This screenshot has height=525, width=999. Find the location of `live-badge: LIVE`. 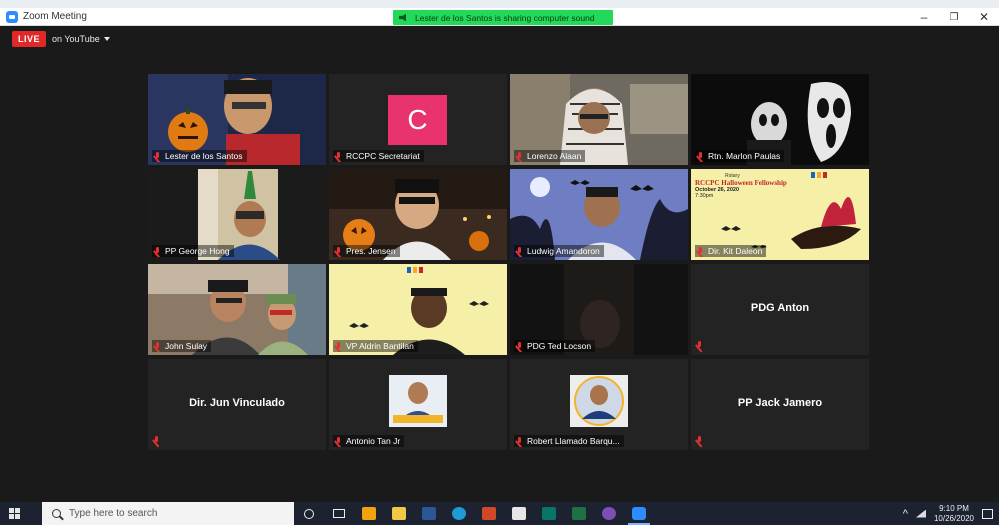

live-badge: LIVE is located at coordinates (29, 39).